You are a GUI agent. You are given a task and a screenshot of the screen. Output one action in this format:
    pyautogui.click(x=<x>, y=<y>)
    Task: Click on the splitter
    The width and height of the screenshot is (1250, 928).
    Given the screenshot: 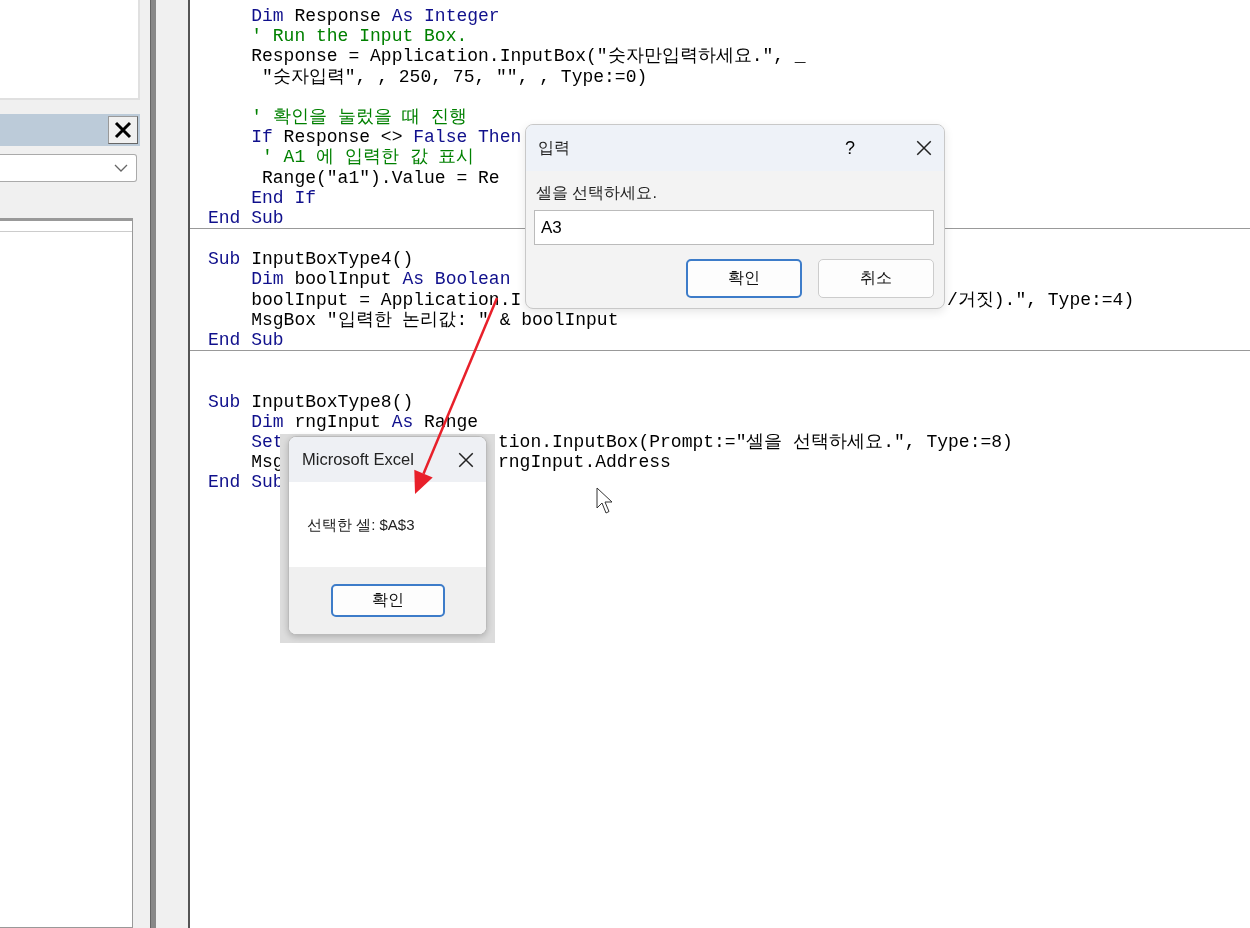 What is the action you would take?
    pyautogui.click(x=164, y=464)
    